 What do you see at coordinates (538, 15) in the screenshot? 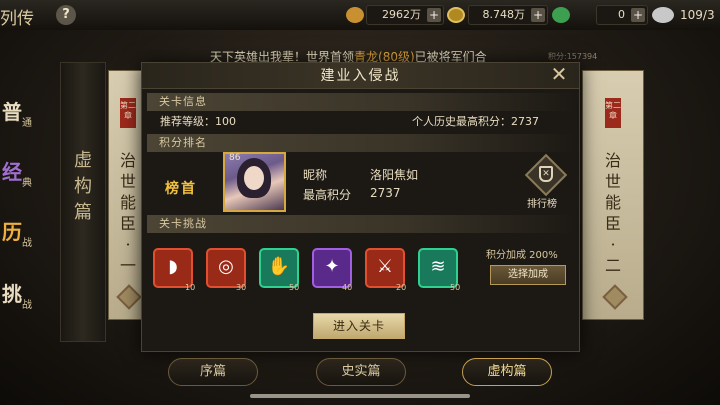
I see `add-ingot-button: +` at bounding box center [538, 15].